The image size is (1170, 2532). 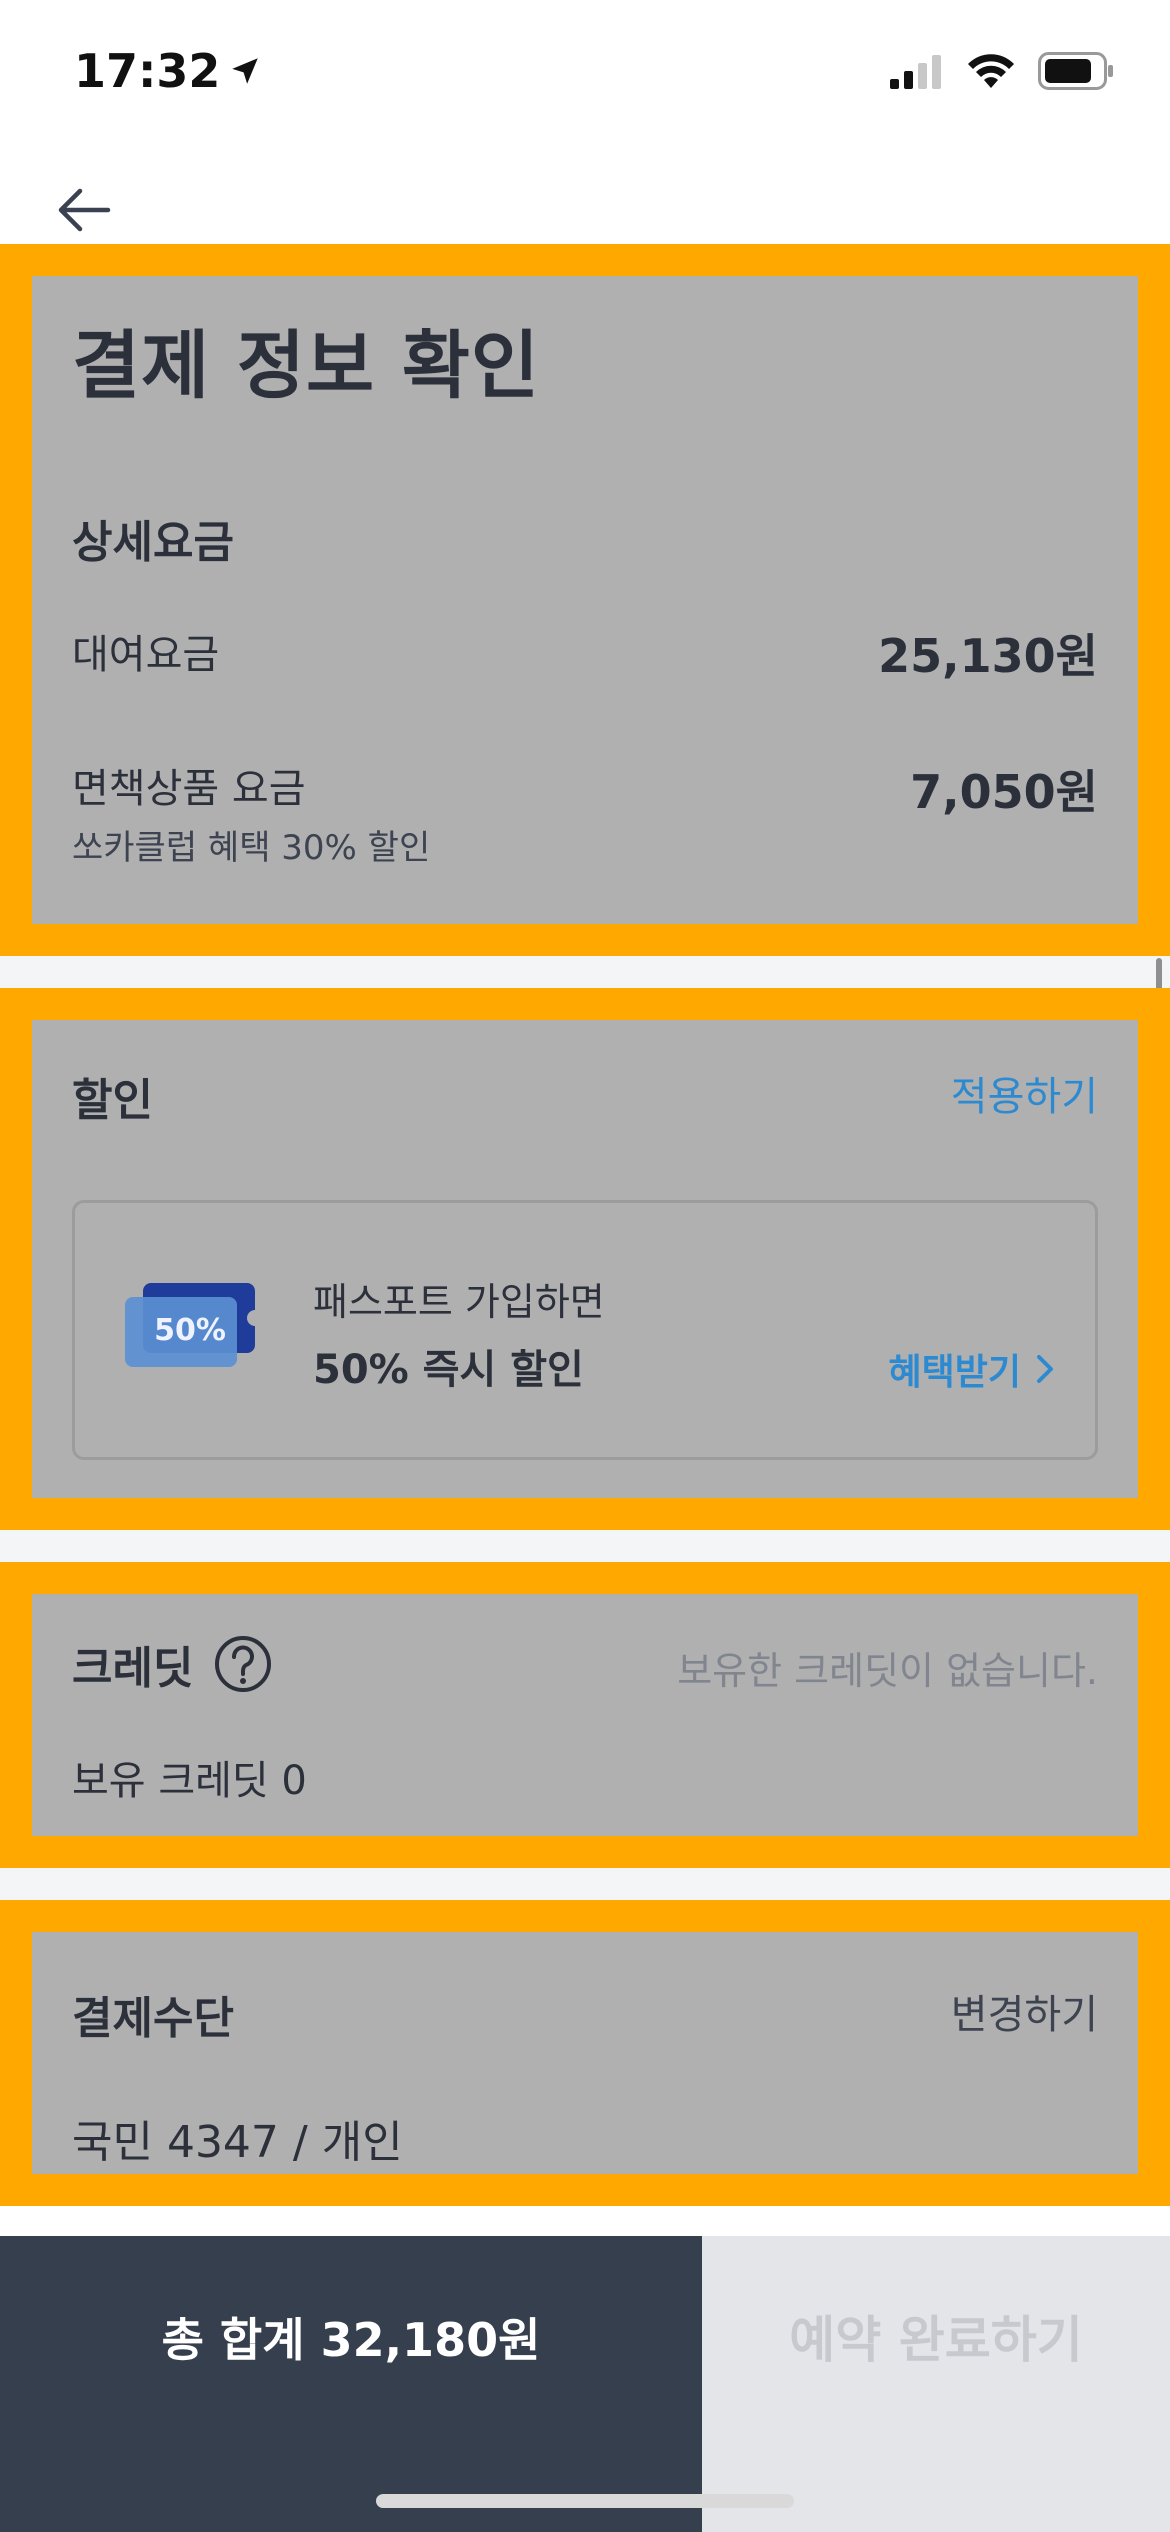 What do you see at coordinates (190, 1330) in the screenshot?
I see `coupon-badge-text: 50%` at bounding box center [190, 1330].